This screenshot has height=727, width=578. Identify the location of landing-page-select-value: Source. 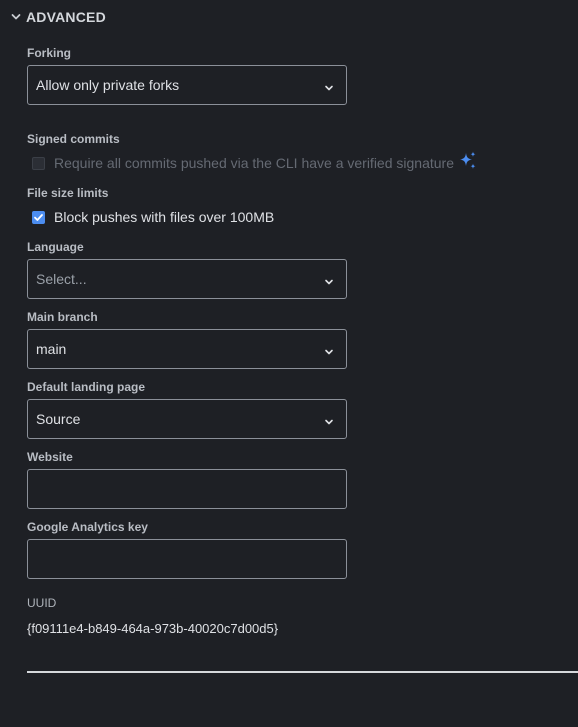
(58, 419).